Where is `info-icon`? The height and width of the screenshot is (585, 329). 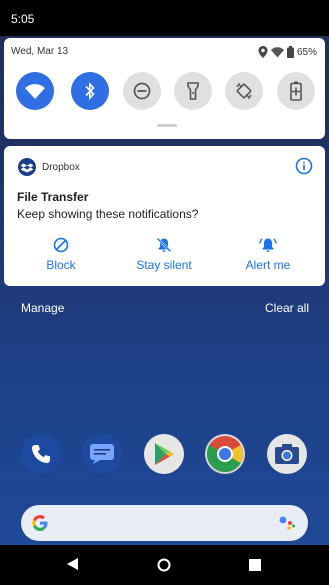 info-icon is located at coordinates (304, 166).